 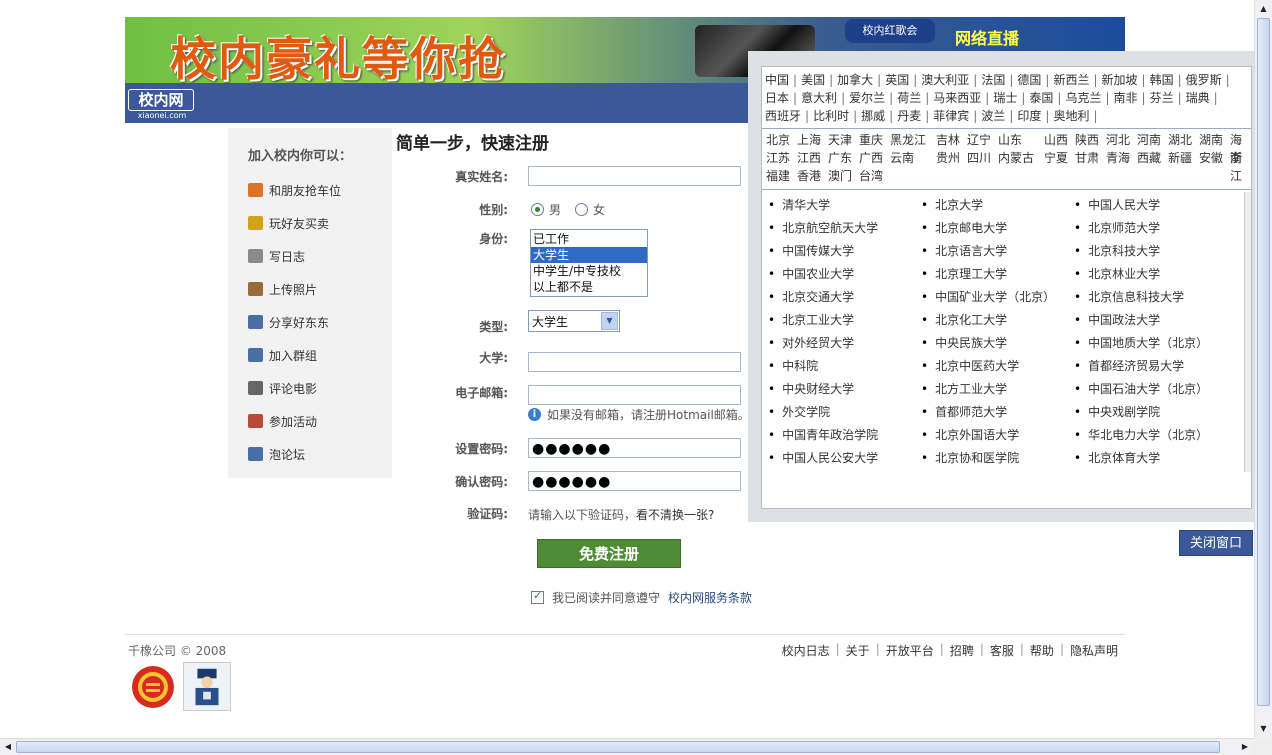 What do you see at coordinates (873, 116) in the screenshot?
I see `country-link: 挪威` at bounding box center [873, 116].